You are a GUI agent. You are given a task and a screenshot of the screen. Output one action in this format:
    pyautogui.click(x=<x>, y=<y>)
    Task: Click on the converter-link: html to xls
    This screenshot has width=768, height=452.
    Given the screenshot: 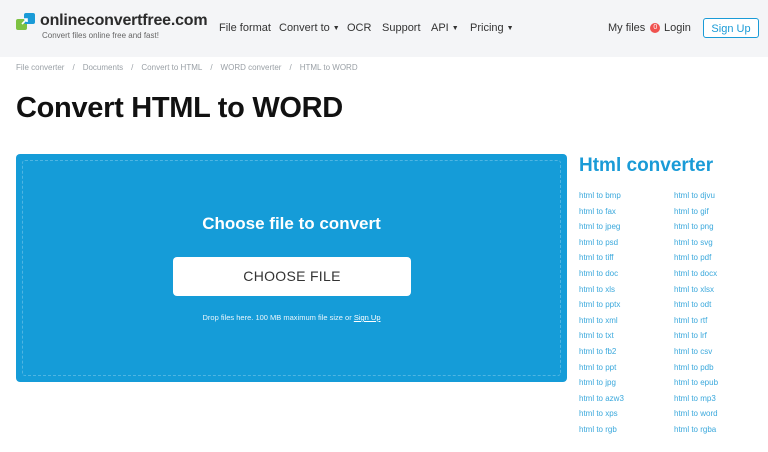 What is the action you would take?
    pyautogui.click(x=601, y=293)
    